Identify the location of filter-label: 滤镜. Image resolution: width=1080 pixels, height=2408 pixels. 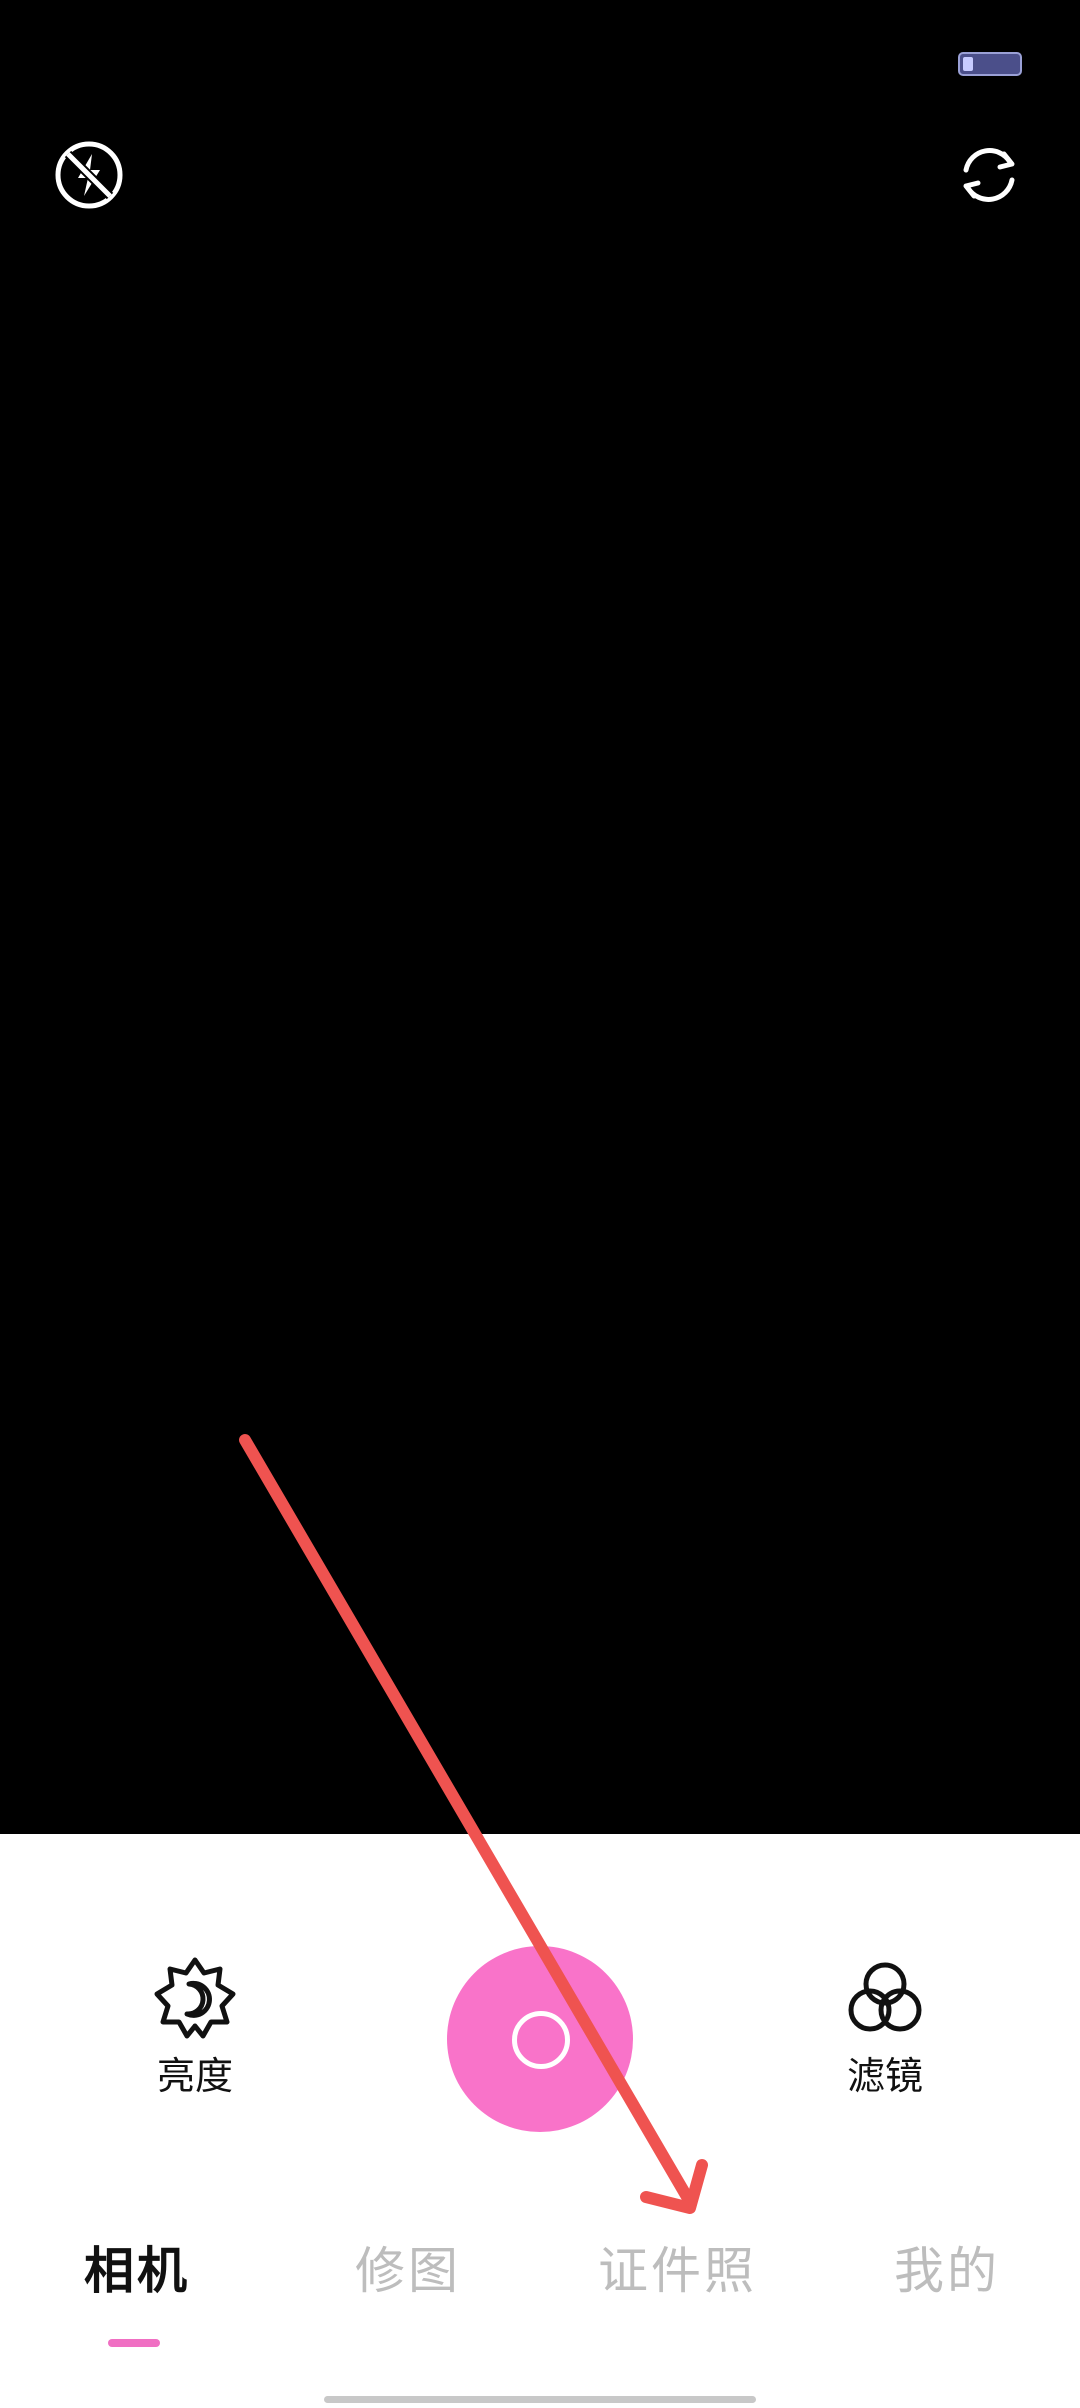
(884, 2076).